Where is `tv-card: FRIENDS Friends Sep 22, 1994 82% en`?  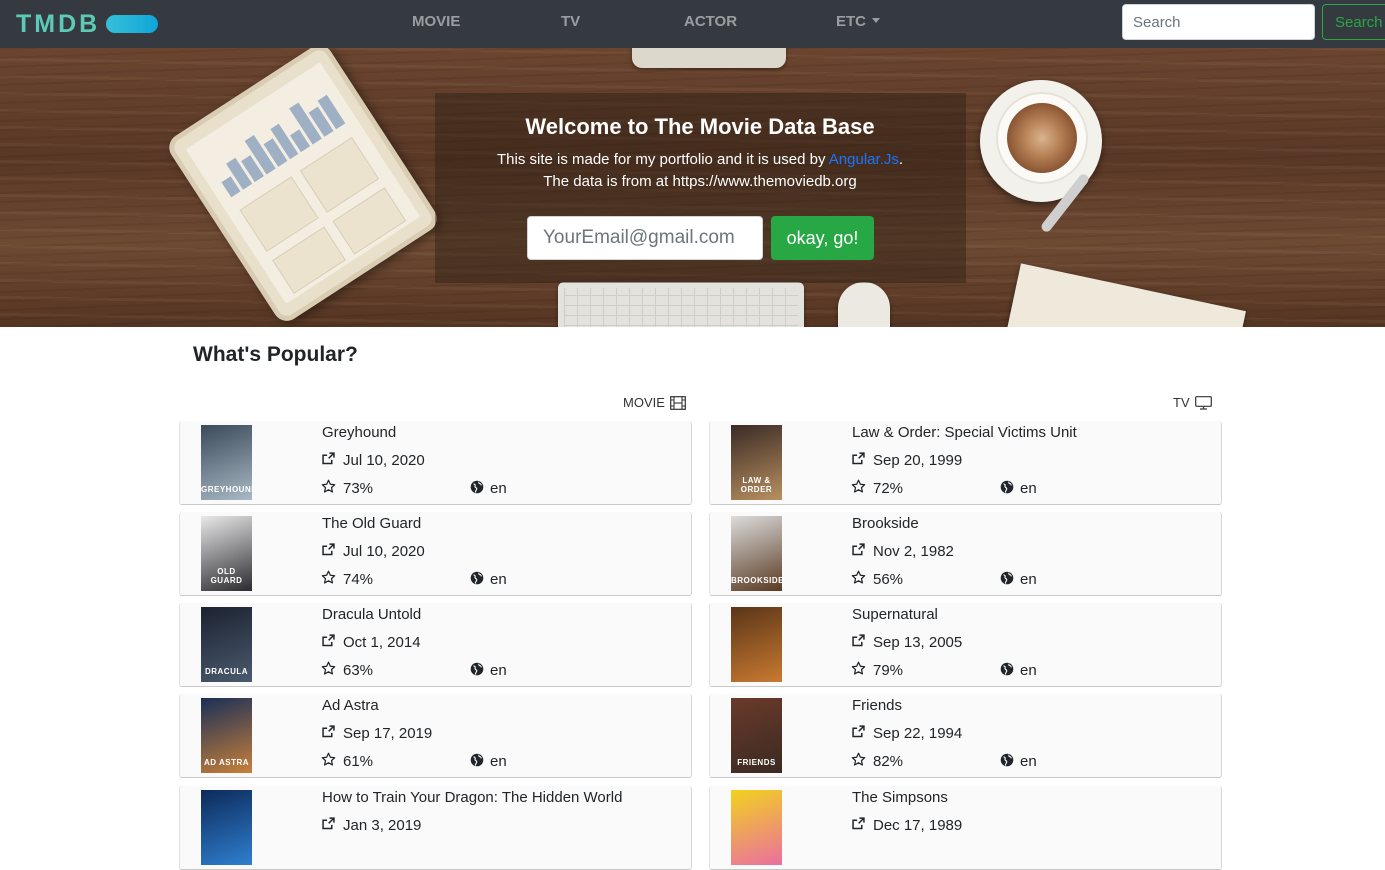 tv-card: FRIENDS Friends Sep 22, 1994 82% en is located at coordinates (965, 736).